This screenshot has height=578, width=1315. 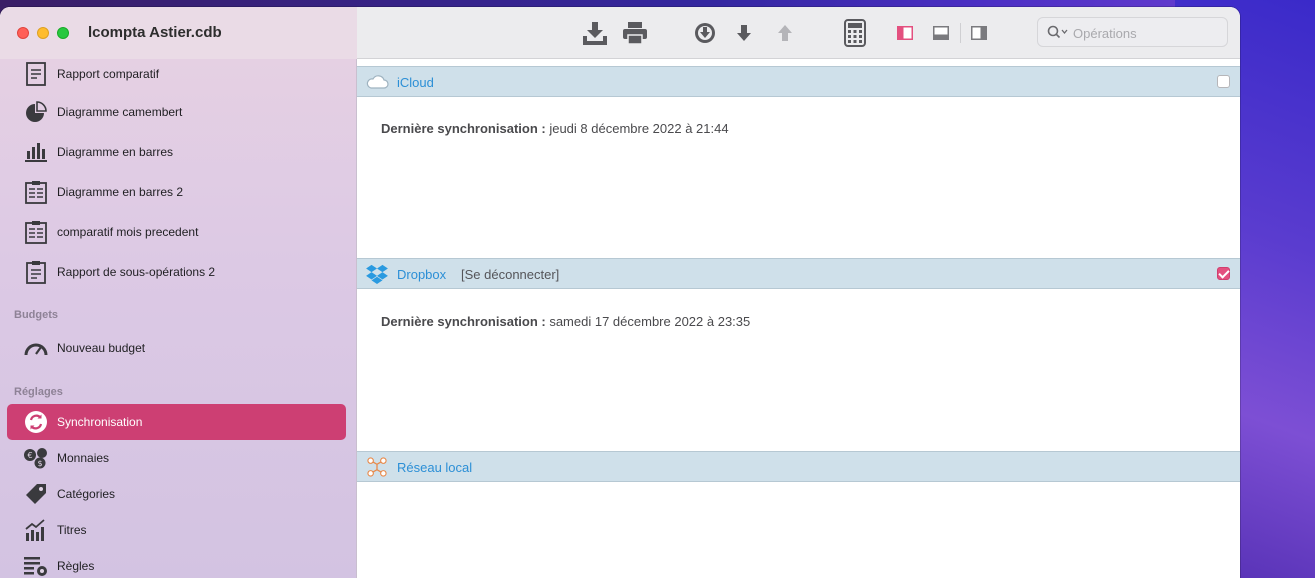 What do you see at coordinates (798, 273) in the screenshot?
I see `dropbox-header: Dropbox [Se déconnecter]` at bounding box center [798, 273].